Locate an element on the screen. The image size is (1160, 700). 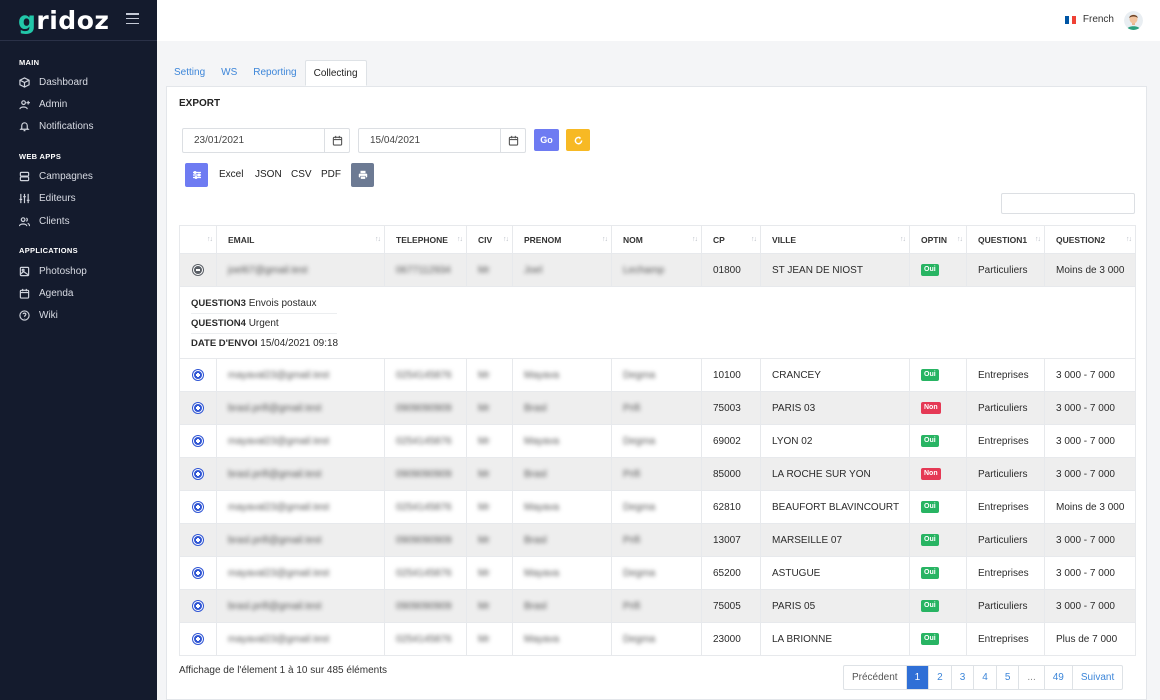
column-header-nom: NOM ↑↓ is located at coordinates (656, 239).